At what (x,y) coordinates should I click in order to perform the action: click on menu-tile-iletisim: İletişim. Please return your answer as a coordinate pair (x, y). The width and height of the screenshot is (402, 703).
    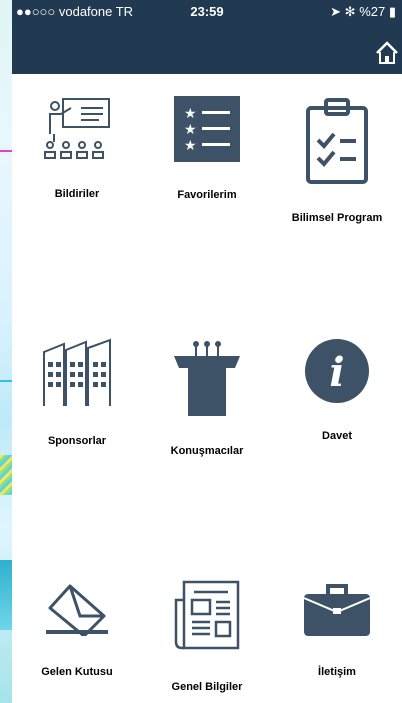
    Looking at the image, I should click on (337, 629).